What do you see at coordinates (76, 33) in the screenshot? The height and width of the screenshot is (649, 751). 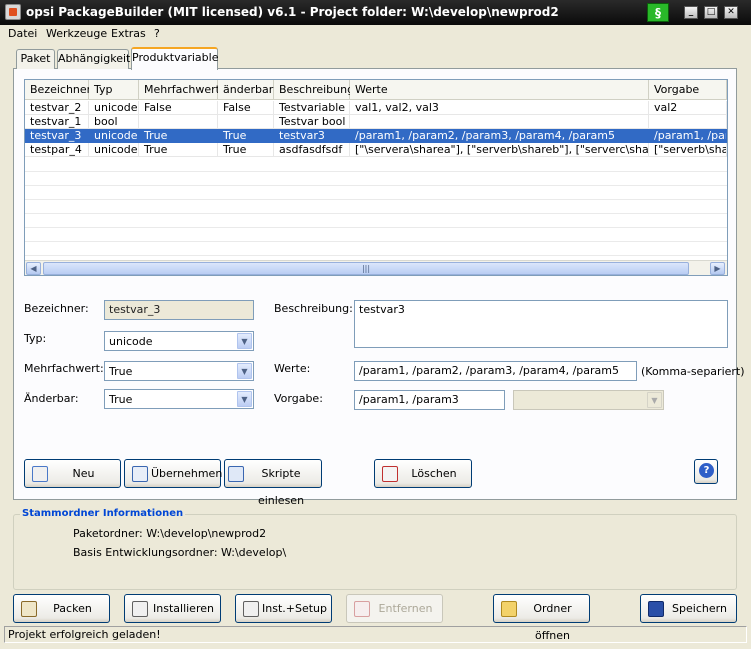 I see `menu-werkzeuge: Werkzeuge` at bounding box center [76, 33].